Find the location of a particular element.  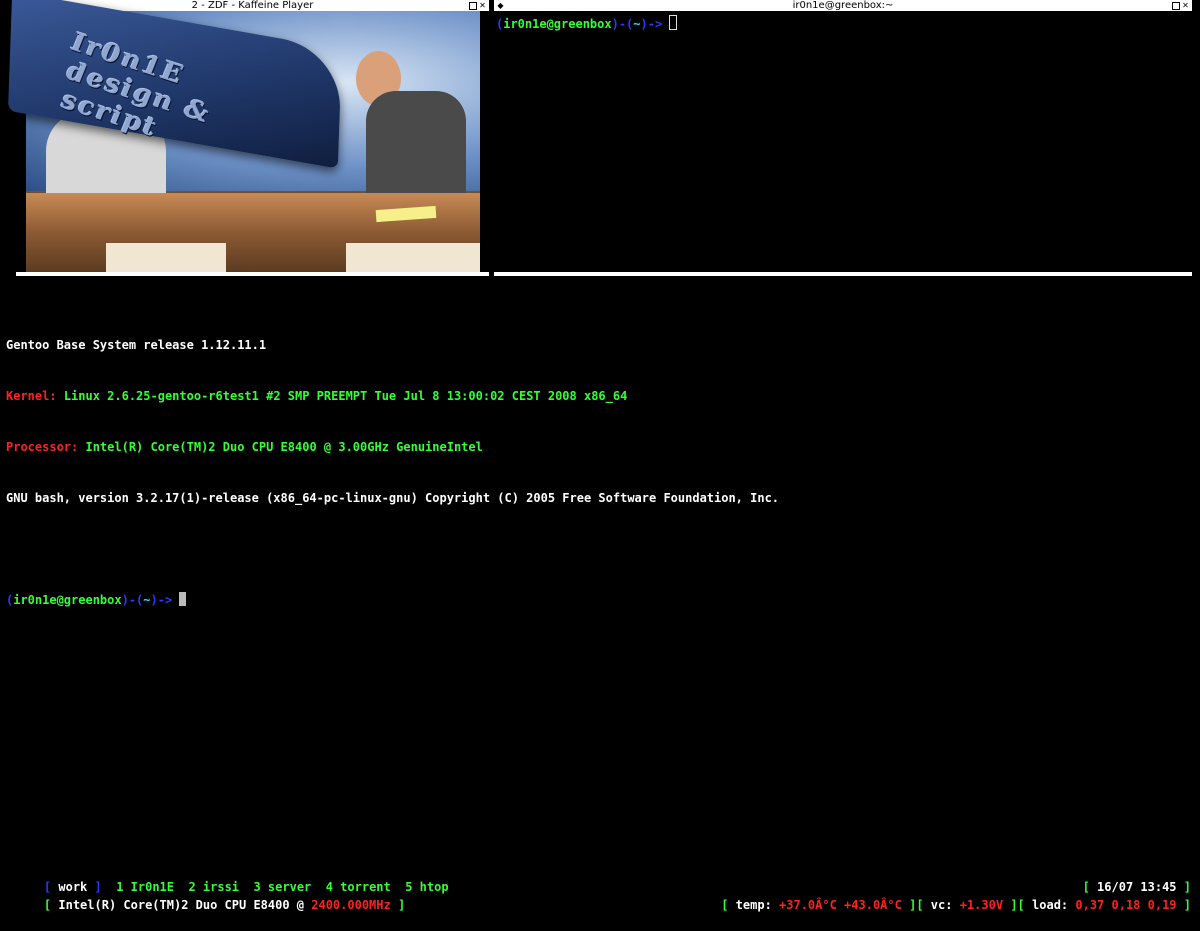

video-window-title: 2 - ZDF - Kaffeine Player is located at coordinates (252, 5).